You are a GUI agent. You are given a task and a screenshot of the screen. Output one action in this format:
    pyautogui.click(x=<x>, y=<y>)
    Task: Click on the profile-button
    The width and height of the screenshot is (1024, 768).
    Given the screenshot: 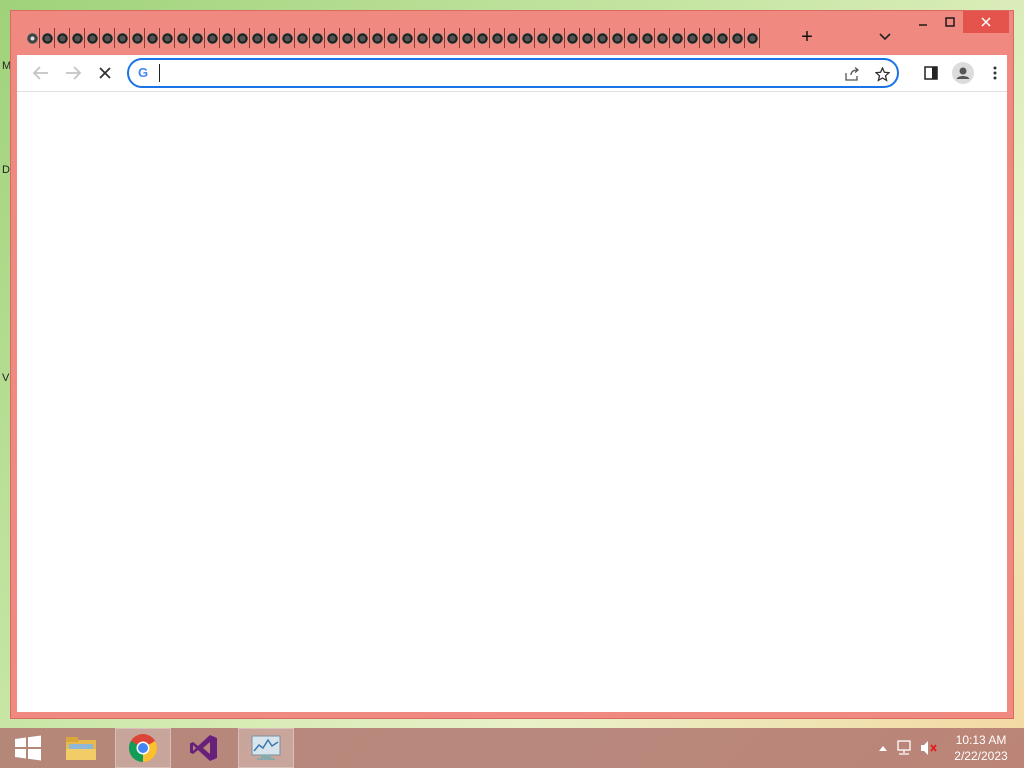 What is the action you would take?
    pyautogui.click(x=963, y=73)
    